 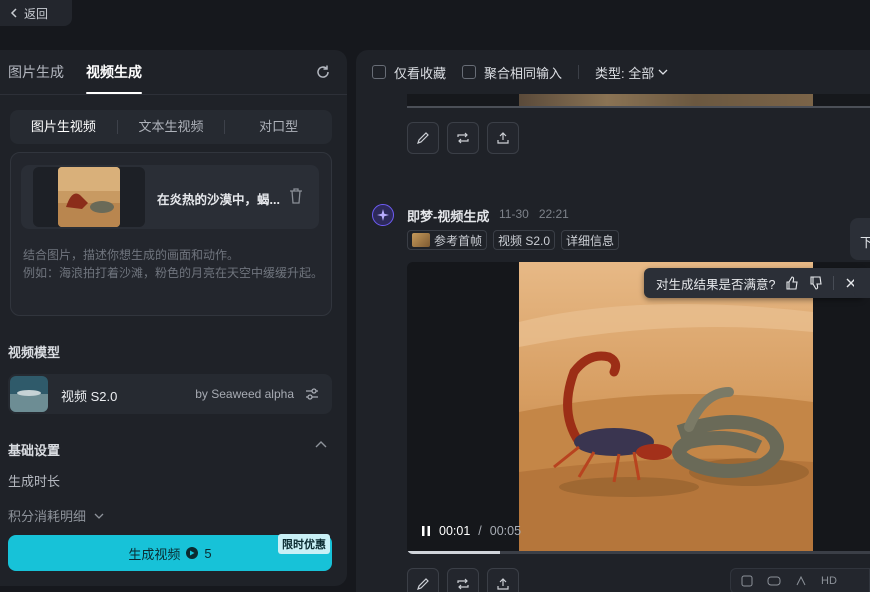 I want to click on satisfaction-popup: 对生成结果是否满意?, so click(x=754, y=283).